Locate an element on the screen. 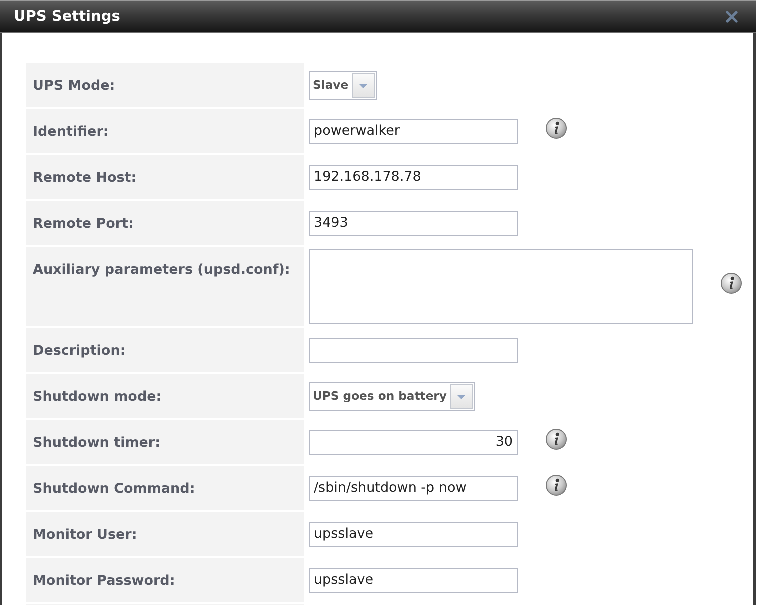 This screenshot has width=758, height=605. field-label: Description: is located at coordinates (165, 350).